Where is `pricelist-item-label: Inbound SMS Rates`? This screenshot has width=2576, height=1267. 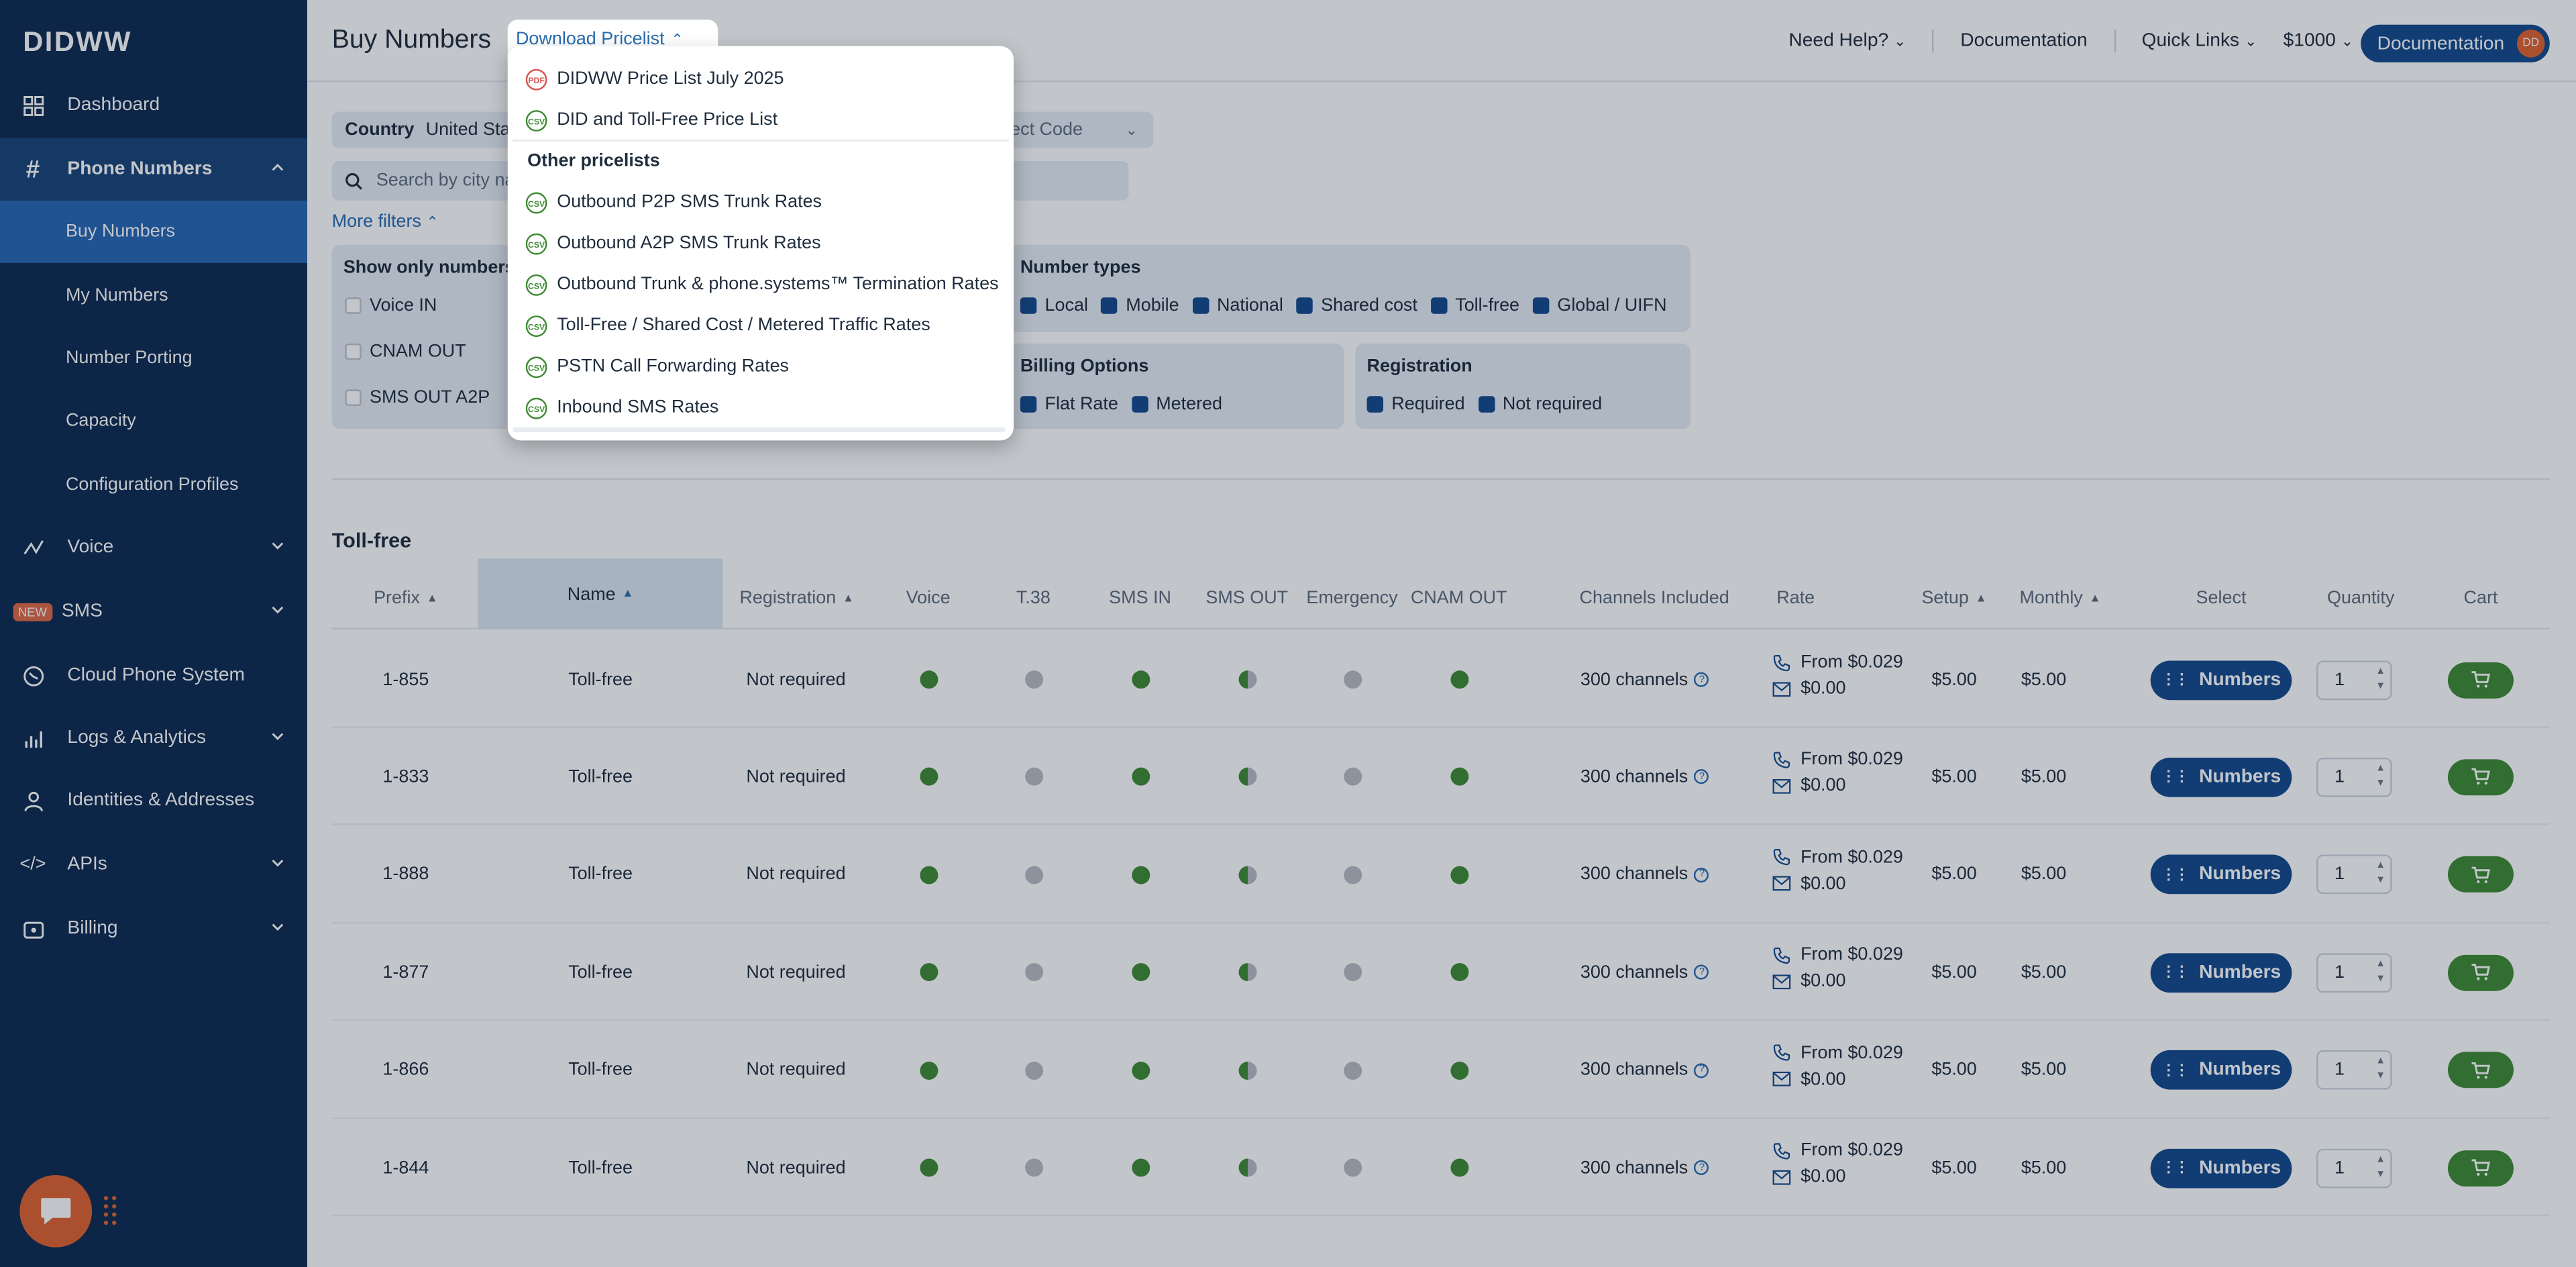 pricelist-item-label: Inbound SMS Rates is located at coordinates (638, 407).